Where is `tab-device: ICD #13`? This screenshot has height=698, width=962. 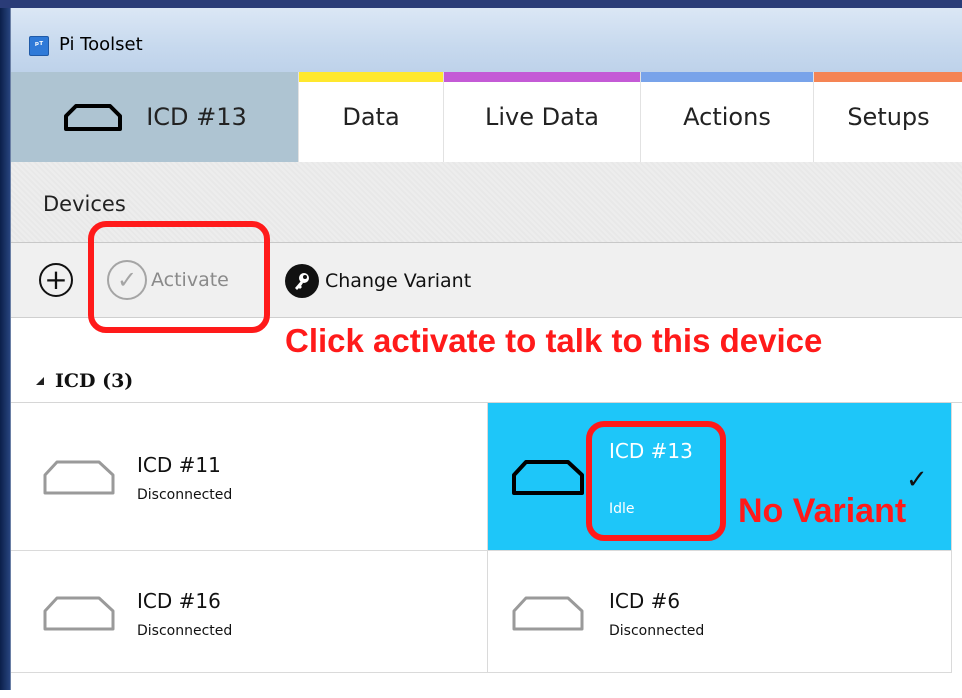
tab-device: ICD #13 is located at coordinates (154, 117).